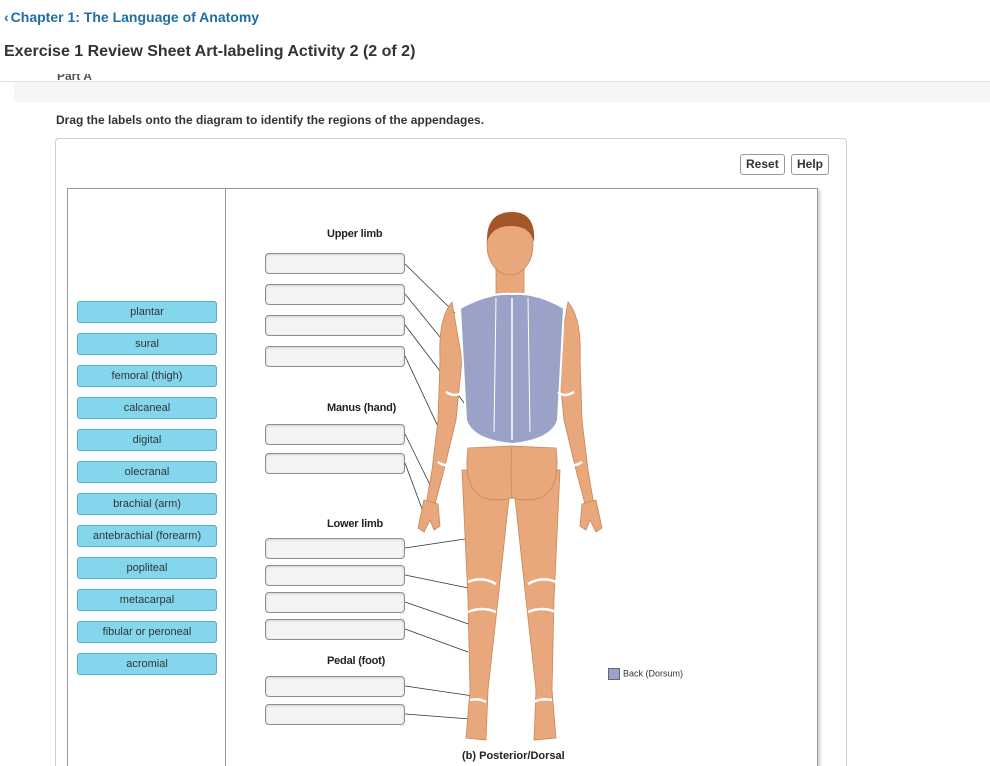  I want to click on label-chip-acromial: acromial, so click(147, 664).